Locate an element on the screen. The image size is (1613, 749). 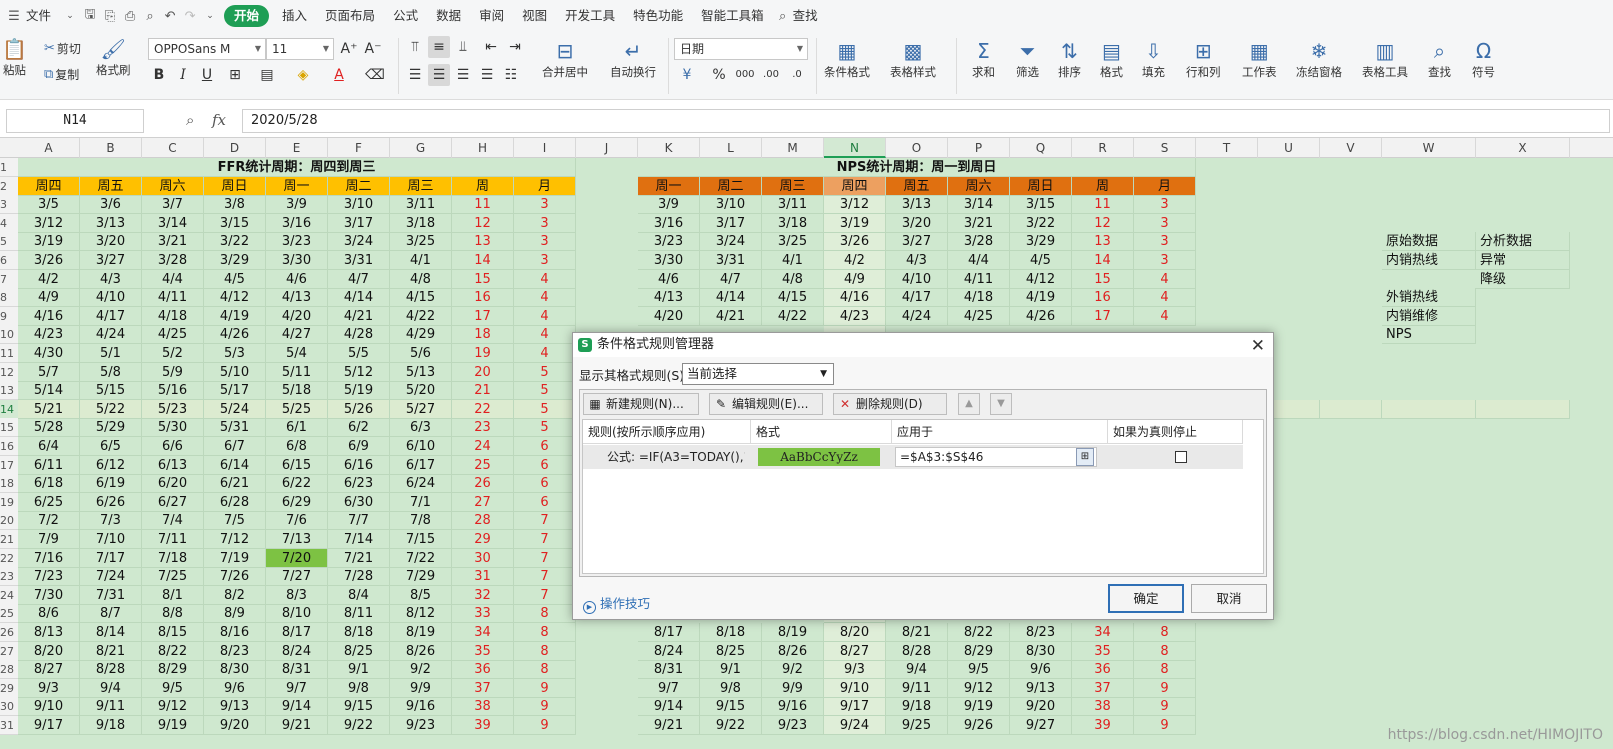
nps-cell: 4/8 is located at coordinates (793, 279).